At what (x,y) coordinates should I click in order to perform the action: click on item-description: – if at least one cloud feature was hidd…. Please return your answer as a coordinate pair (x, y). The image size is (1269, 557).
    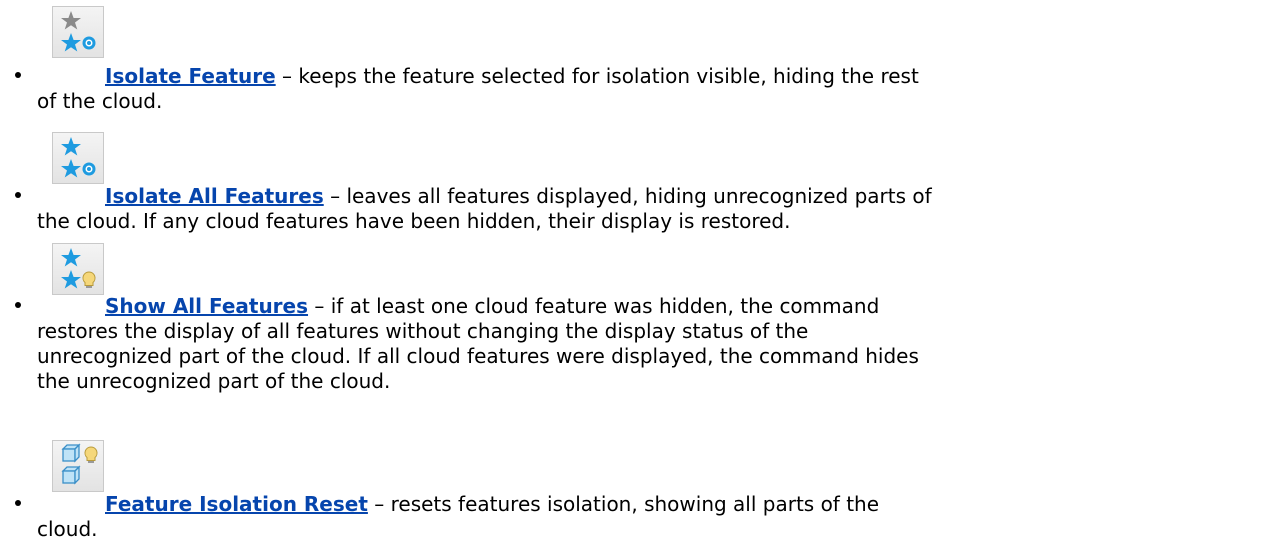
    Looking at the image, I should click on (594, 306).